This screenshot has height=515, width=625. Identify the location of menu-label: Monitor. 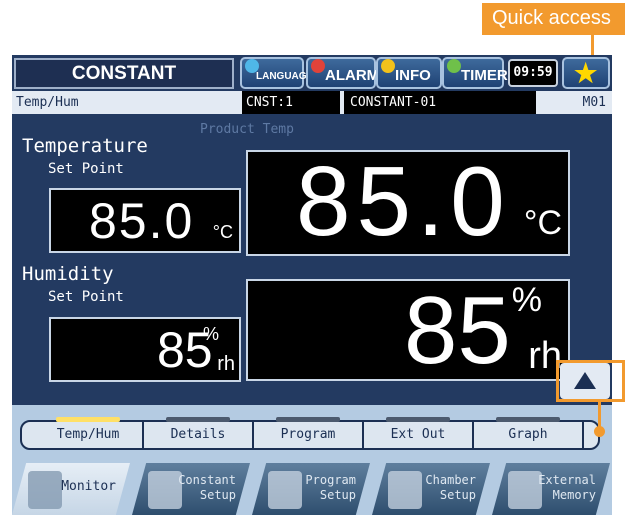
(88, 486).